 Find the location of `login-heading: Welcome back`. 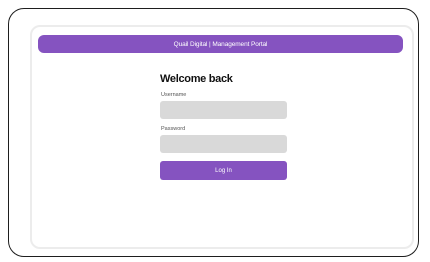

login-heading: Welcome back is located at coordinates (196, 79).